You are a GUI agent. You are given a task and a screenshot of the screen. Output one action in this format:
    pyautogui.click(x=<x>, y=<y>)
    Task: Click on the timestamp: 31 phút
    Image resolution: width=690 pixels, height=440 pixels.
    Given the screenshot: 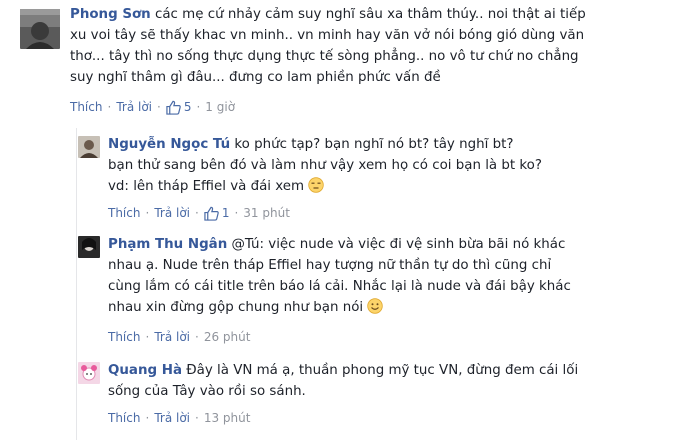 What is the action you would take?
    pyautogui.click(x=266, y=213)
    